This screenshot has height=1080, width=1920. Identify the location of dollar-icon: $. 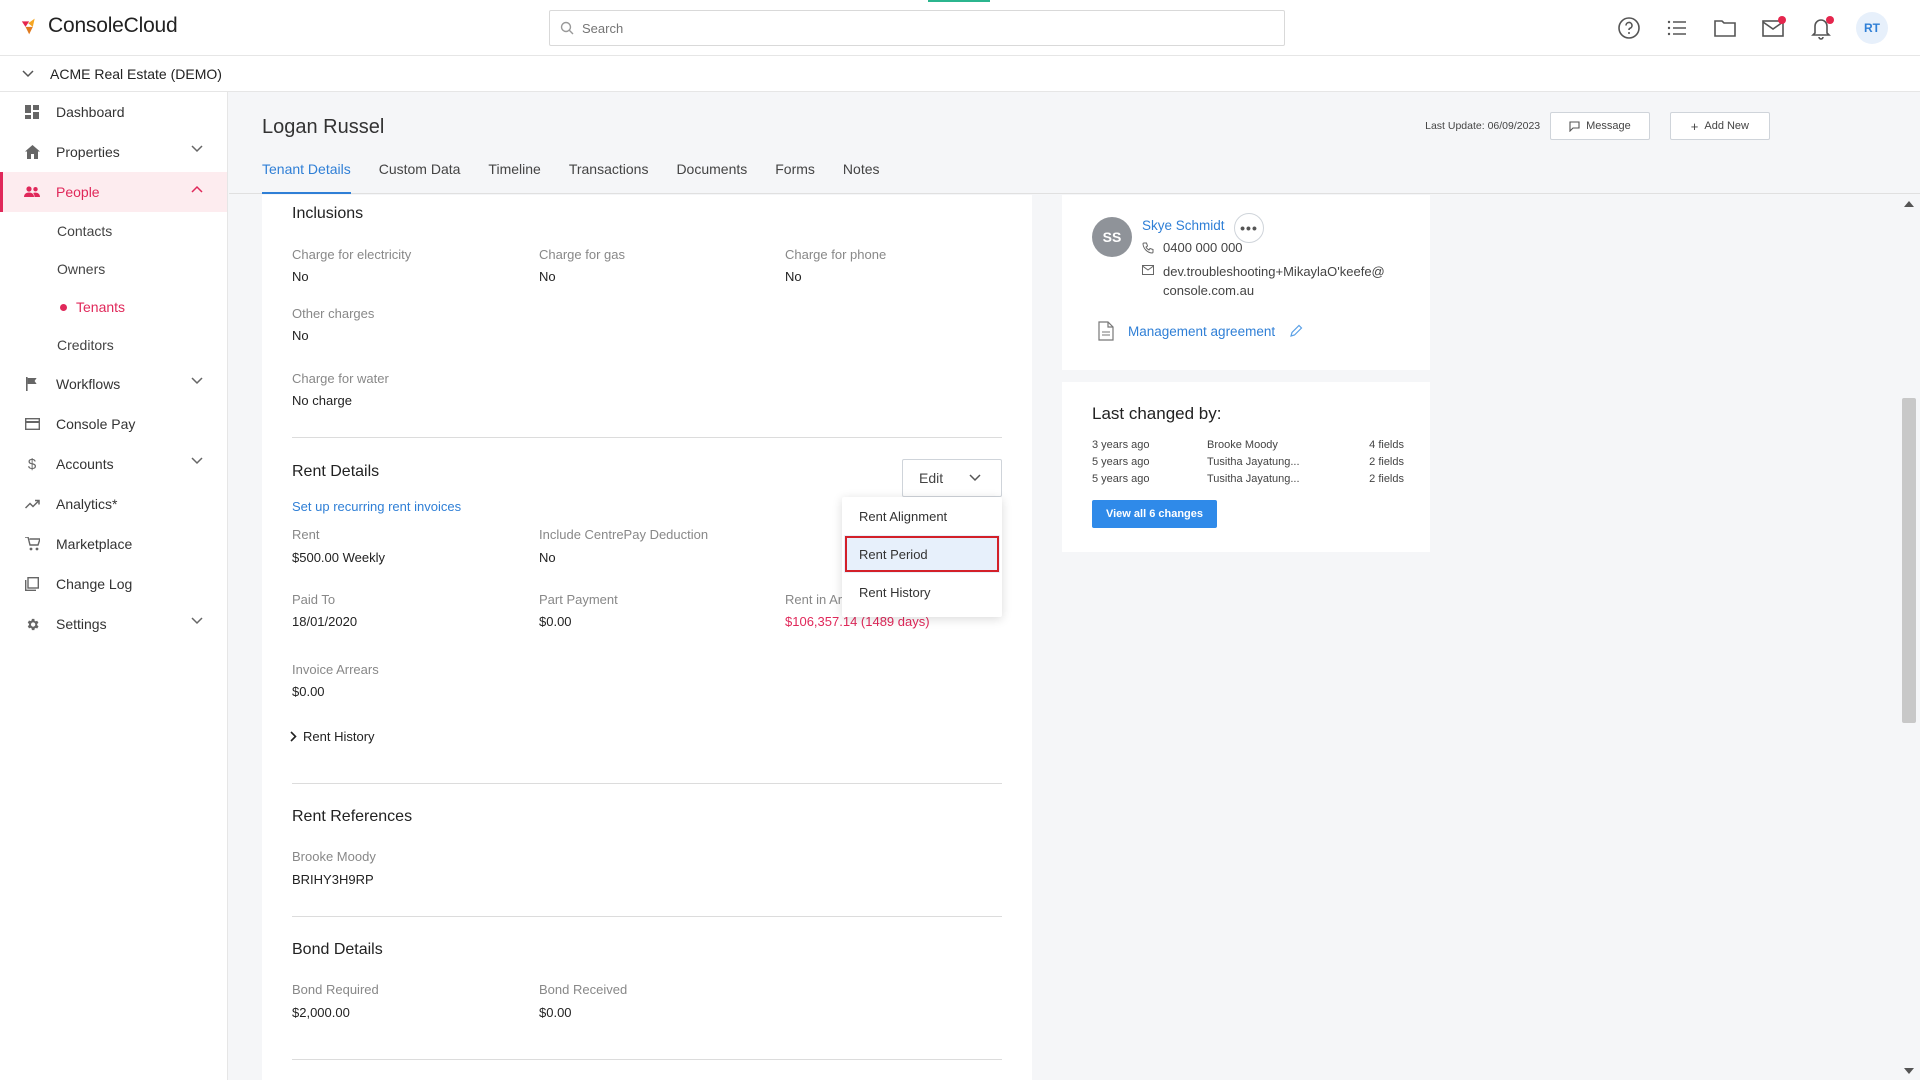
(32, 464).